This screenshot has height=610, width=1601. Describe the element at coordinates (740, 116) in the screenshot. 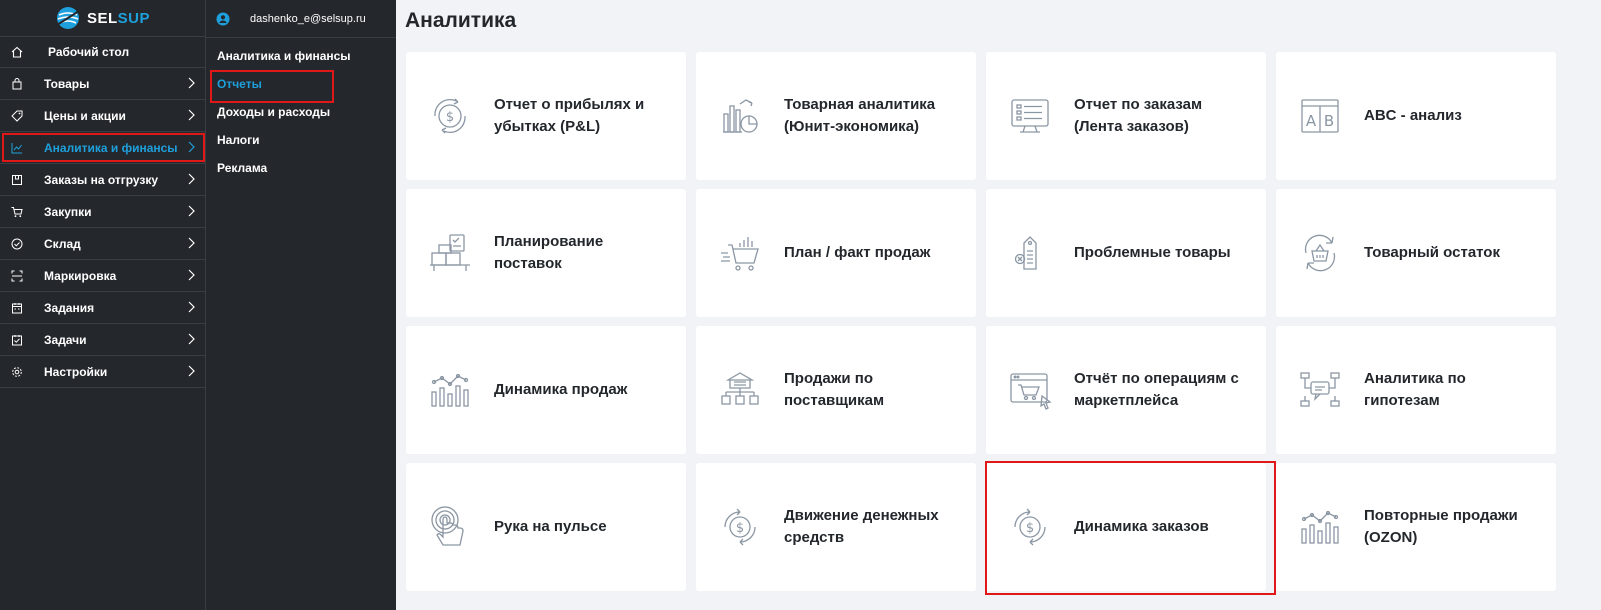

I see `unit-economics-icon` at that location.